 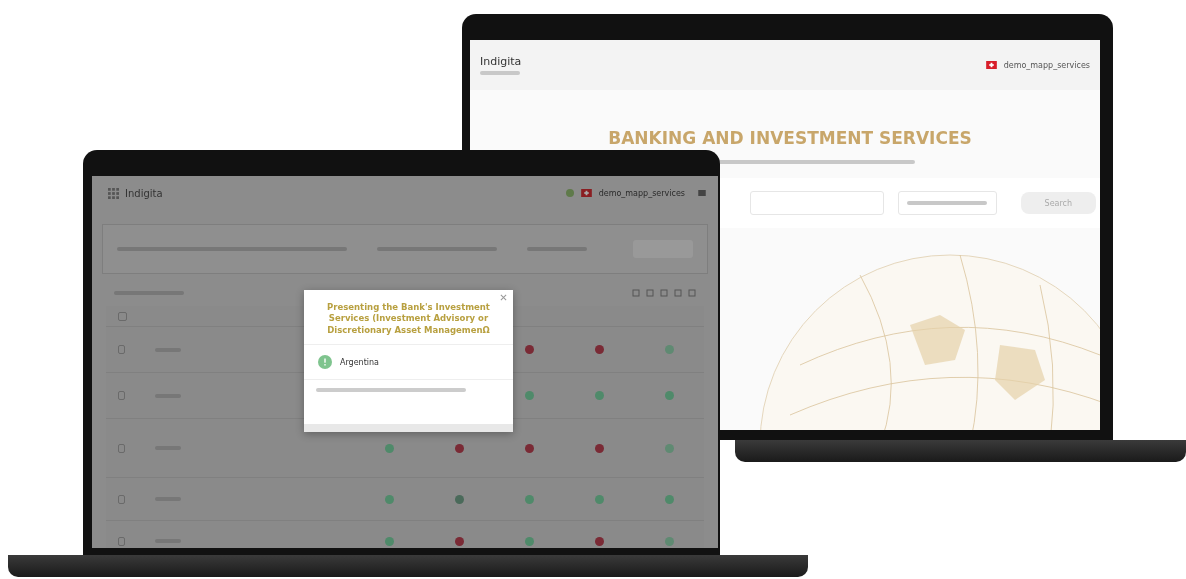 What do you see at coordinates (500, 73) in the screenshot?
I see `blurred-text` at bounding box center [500, 73].